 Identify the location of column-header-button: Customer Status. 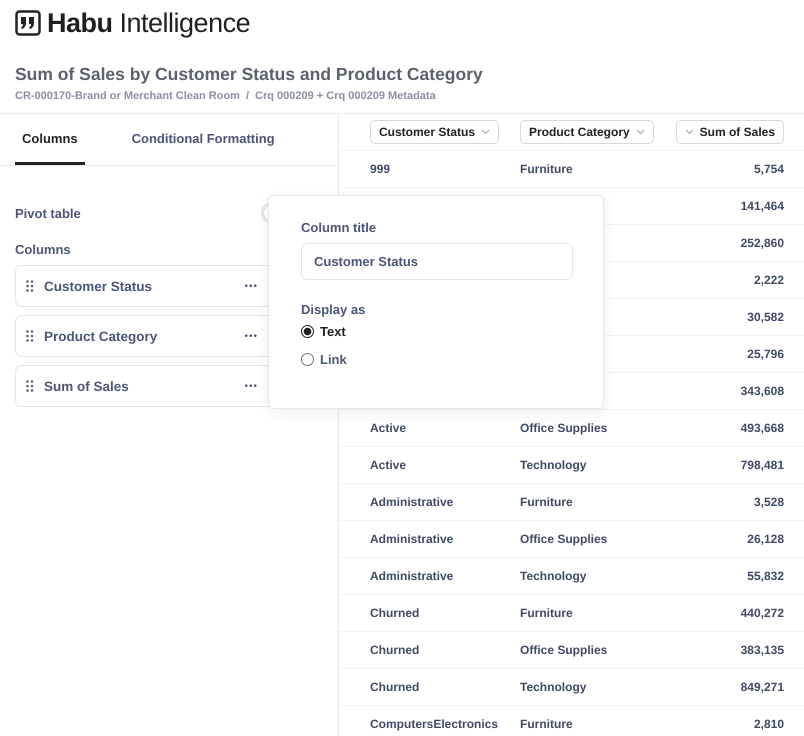
(435, 132).